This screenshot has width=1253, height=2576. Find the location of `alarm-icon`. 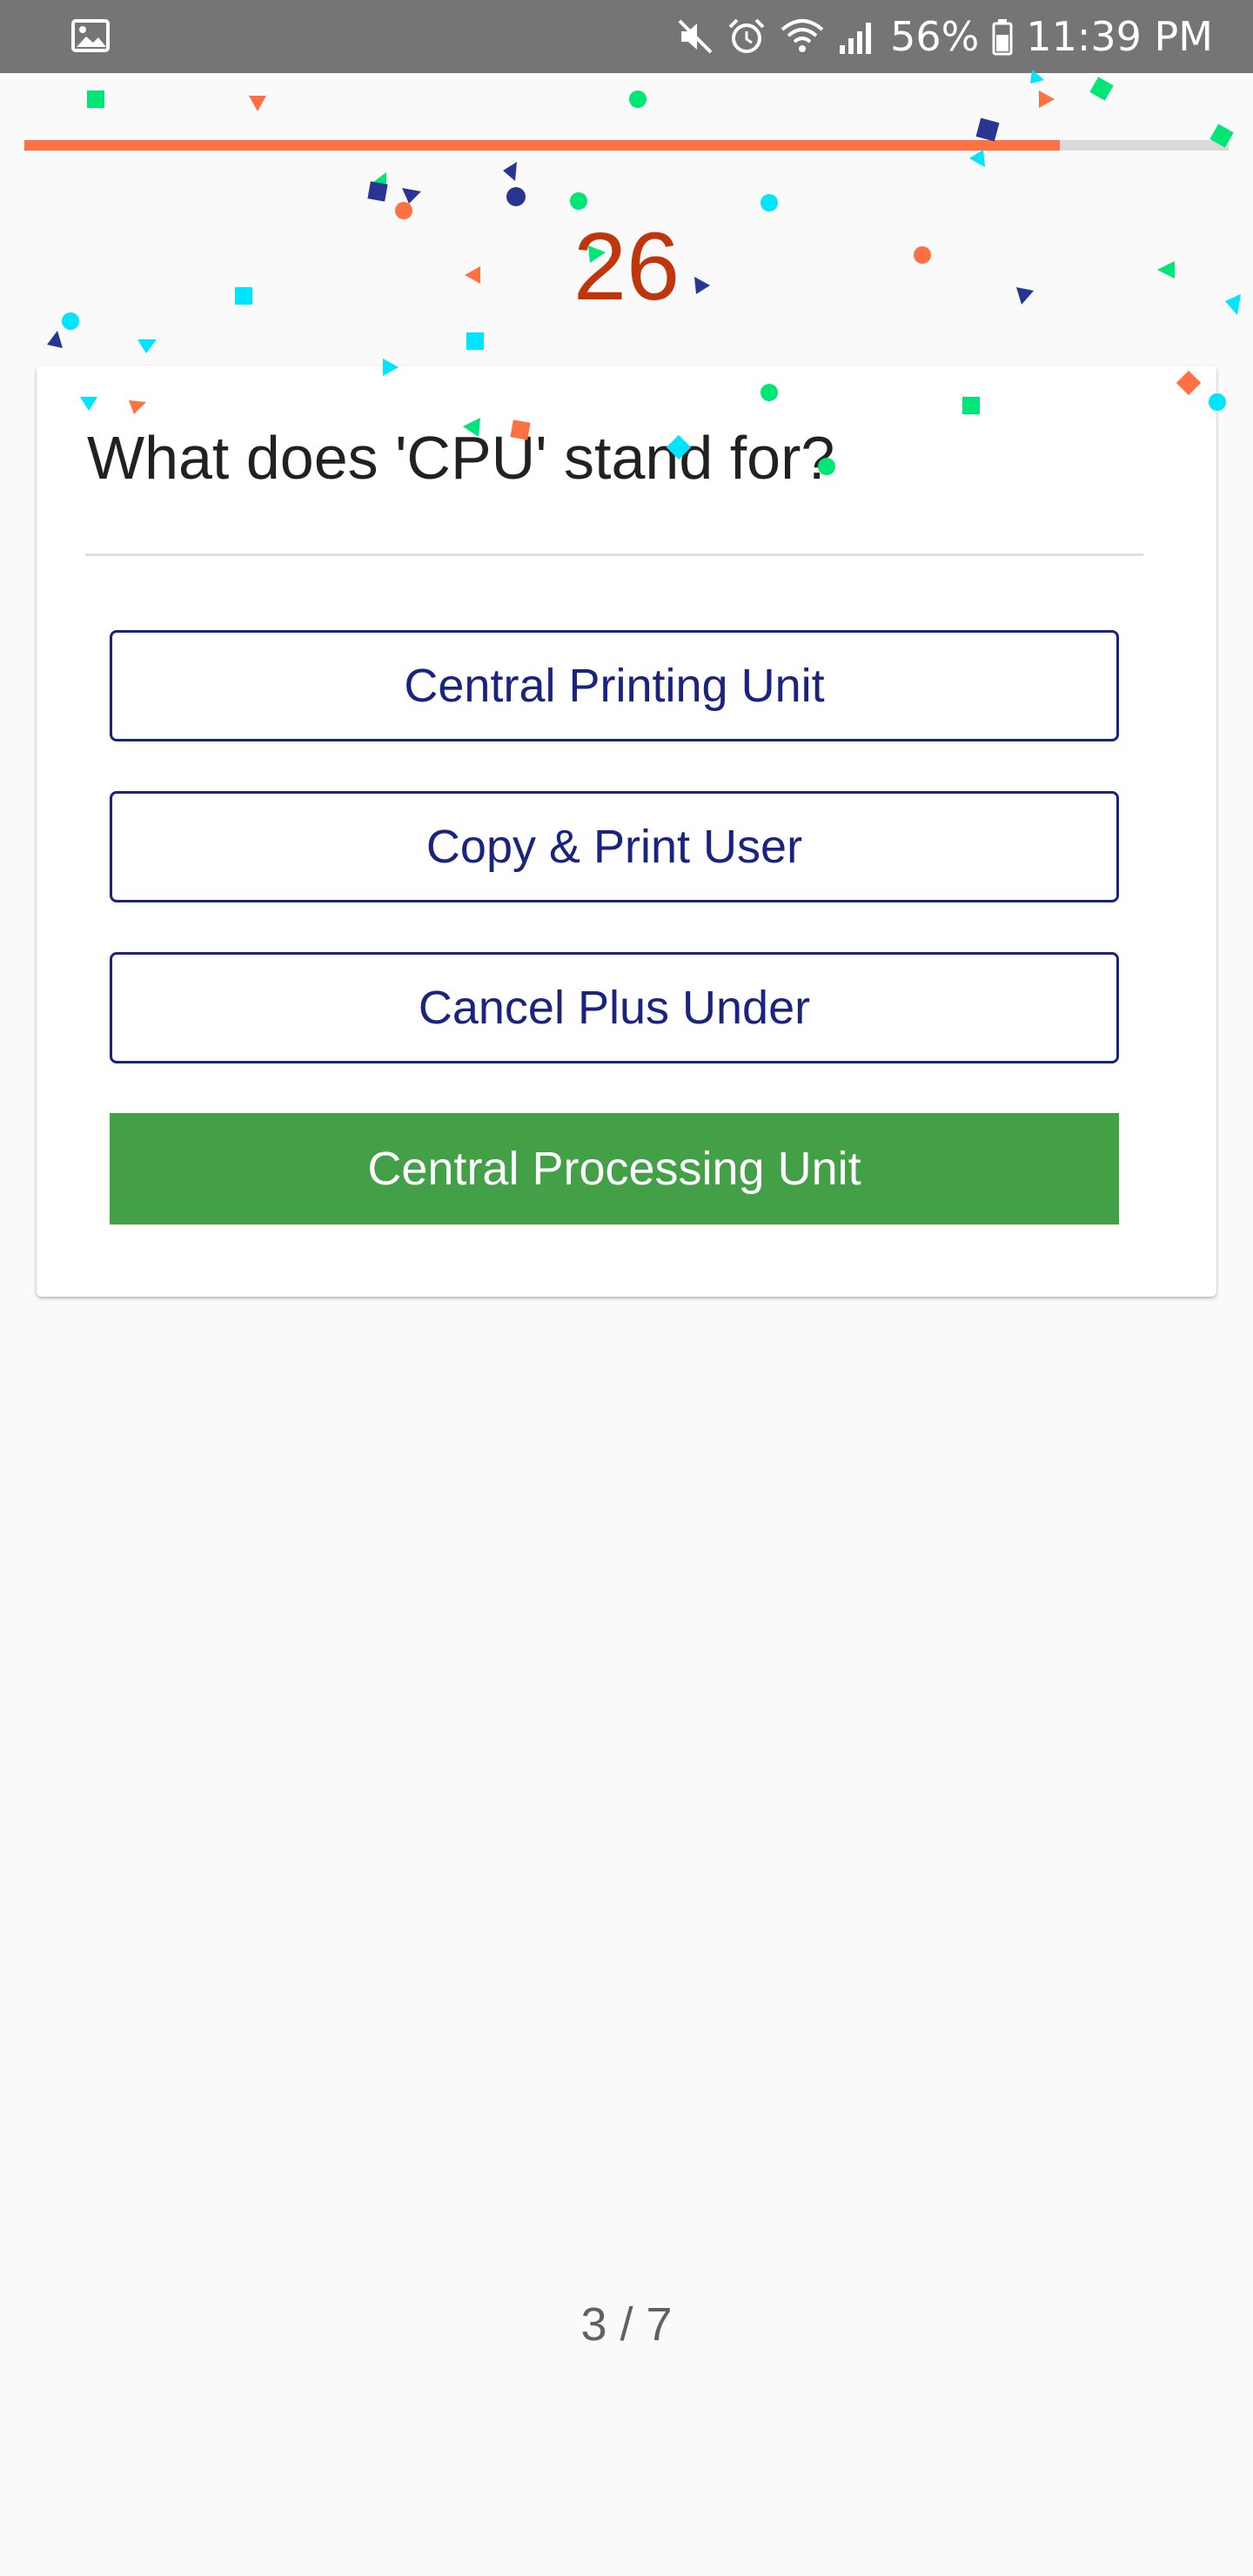

alarm-icon is located at coordinates (747, 37).